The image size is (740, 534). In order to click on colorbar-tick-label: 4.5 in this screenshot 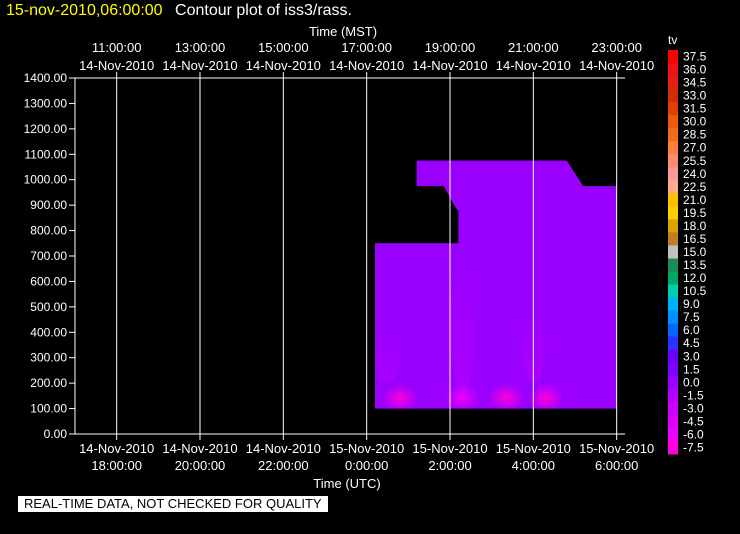, I will do `click(691, 343)`.